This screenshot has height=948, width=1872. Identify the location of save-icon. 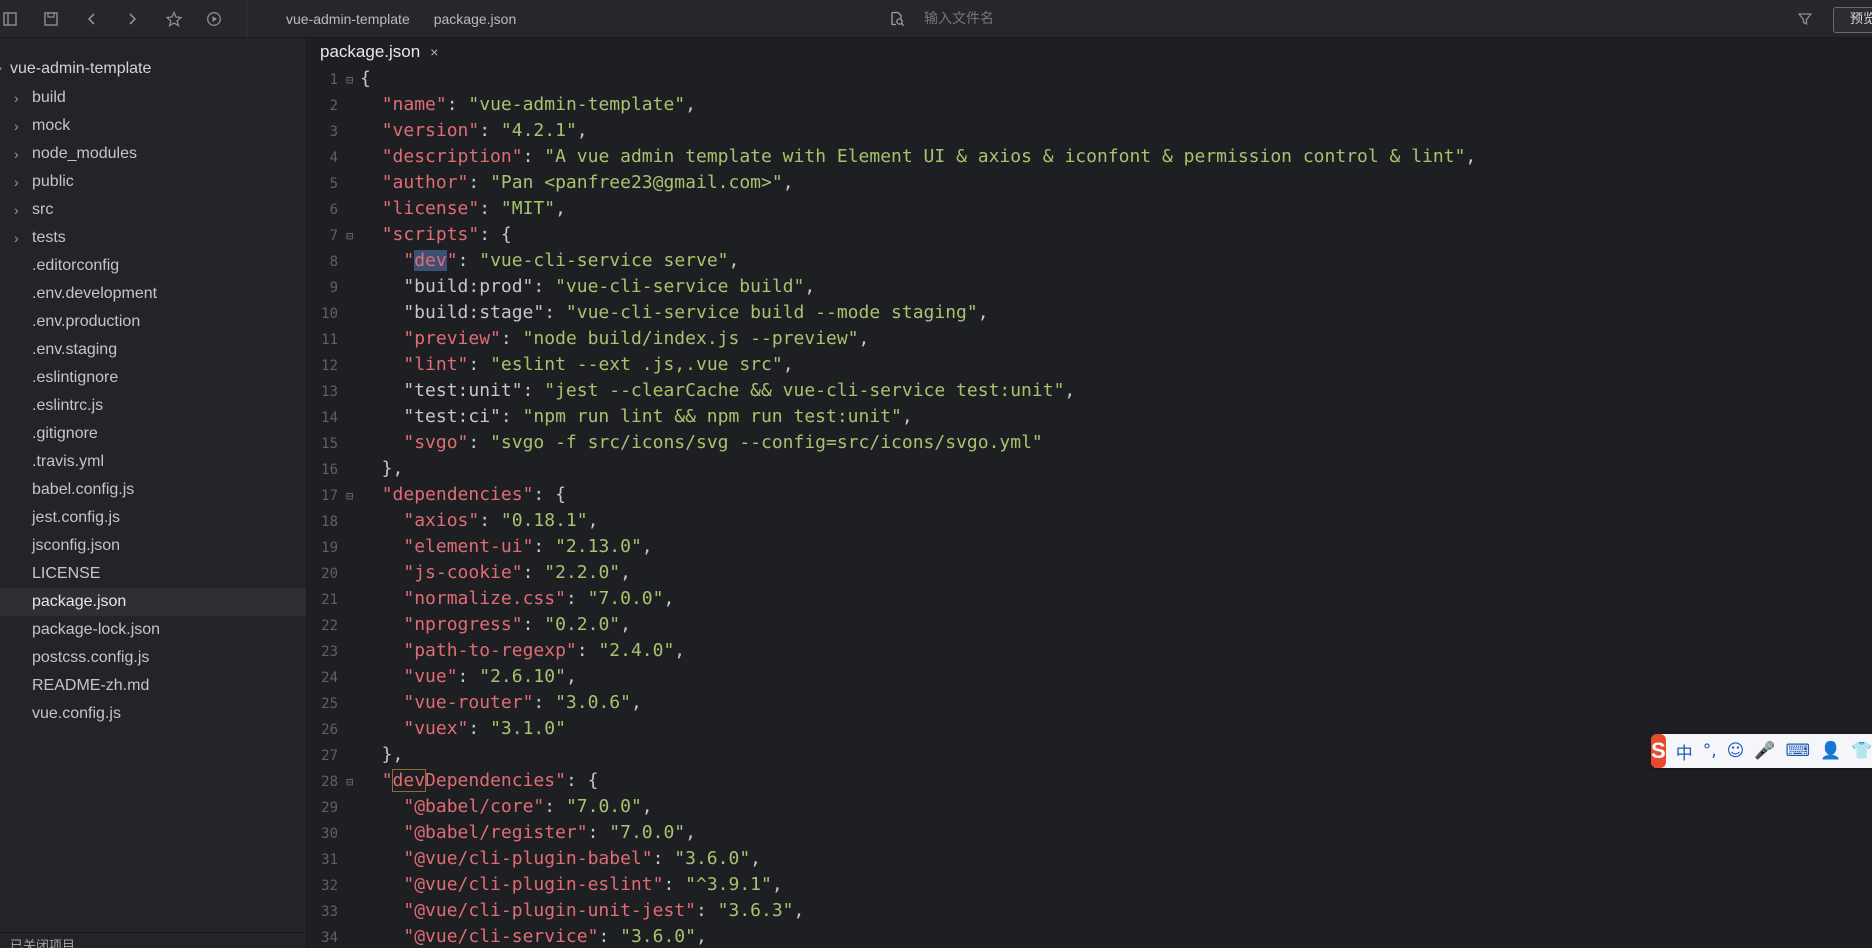
(51, 19).